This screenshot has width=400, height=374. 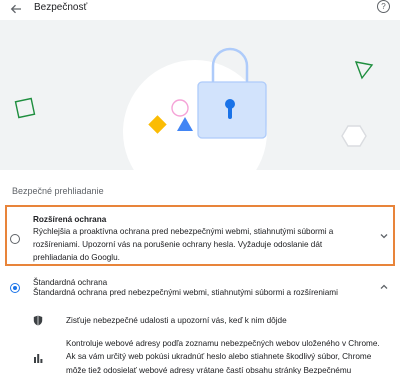 I want to click on chevron-up-icon, so click(x=384, y=286).